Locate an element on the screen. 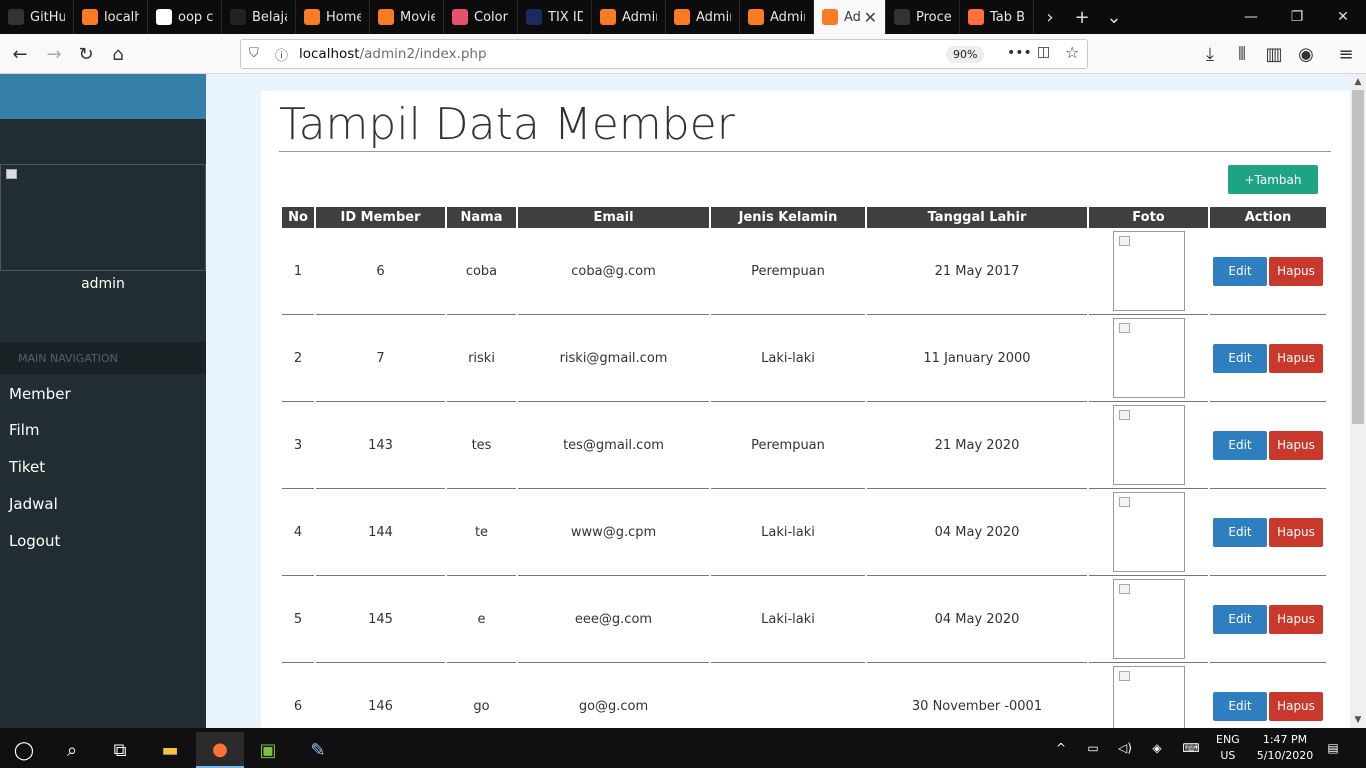 This screenshot has width=1366, height=768. tab-label: Admin is located at coordinates (787, 17).